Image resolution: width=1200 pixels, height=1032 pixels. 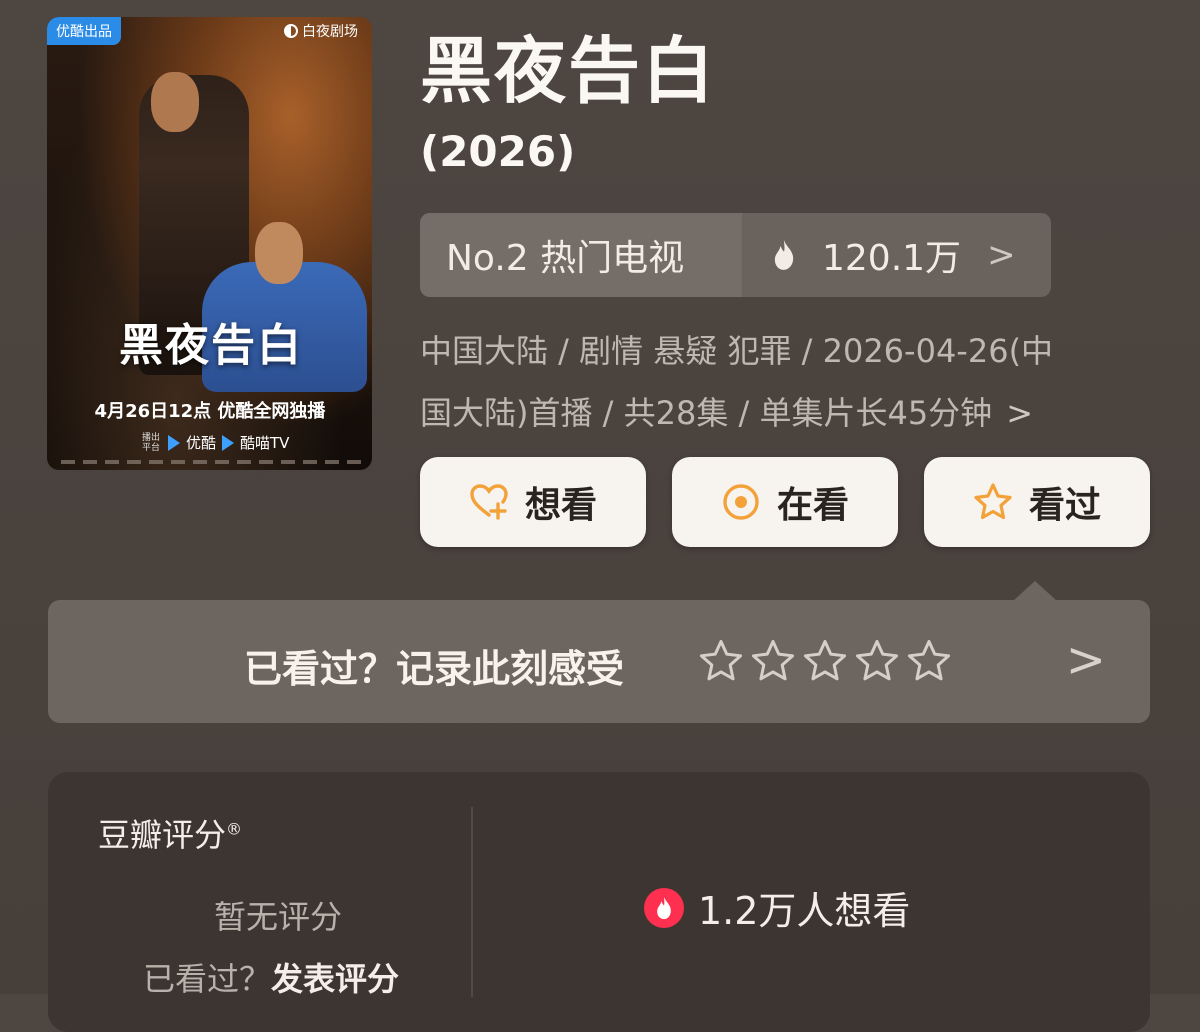 What do you see at coordinates (741, 502) in the screenshot?
I see `target-icon` at bounding box center [741, 502].